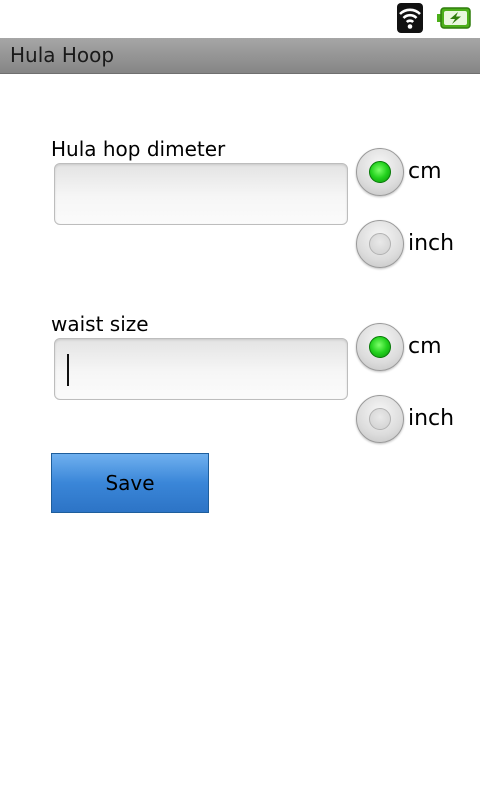 The image size is (480, 800). Describe the element at coordinates (240, 56) in the screenshot. I see `app-title-bar: Hula Hoop` at that location.